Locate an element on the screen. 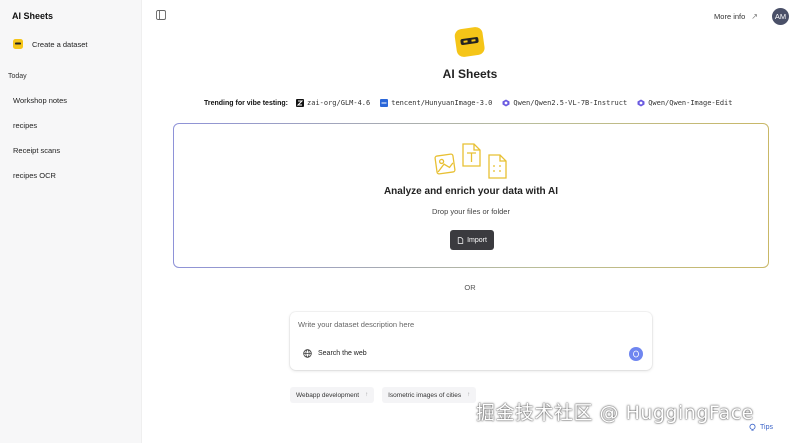  trending-model-qwen-image: Qwen/Qwen-Image-Edit is located at coordinates (684, 103).